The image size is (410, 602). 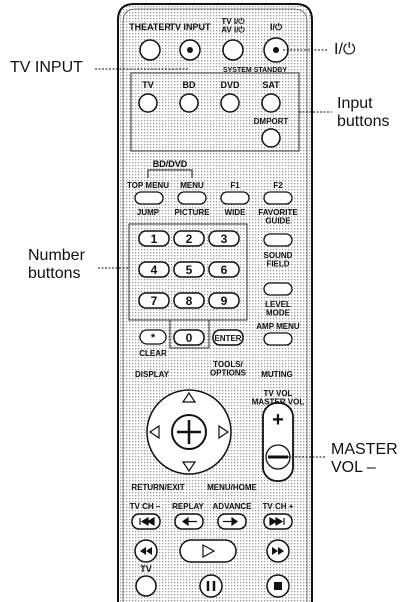 I want to click on dmport-label: DMPORT, so click(x=271, y=121).